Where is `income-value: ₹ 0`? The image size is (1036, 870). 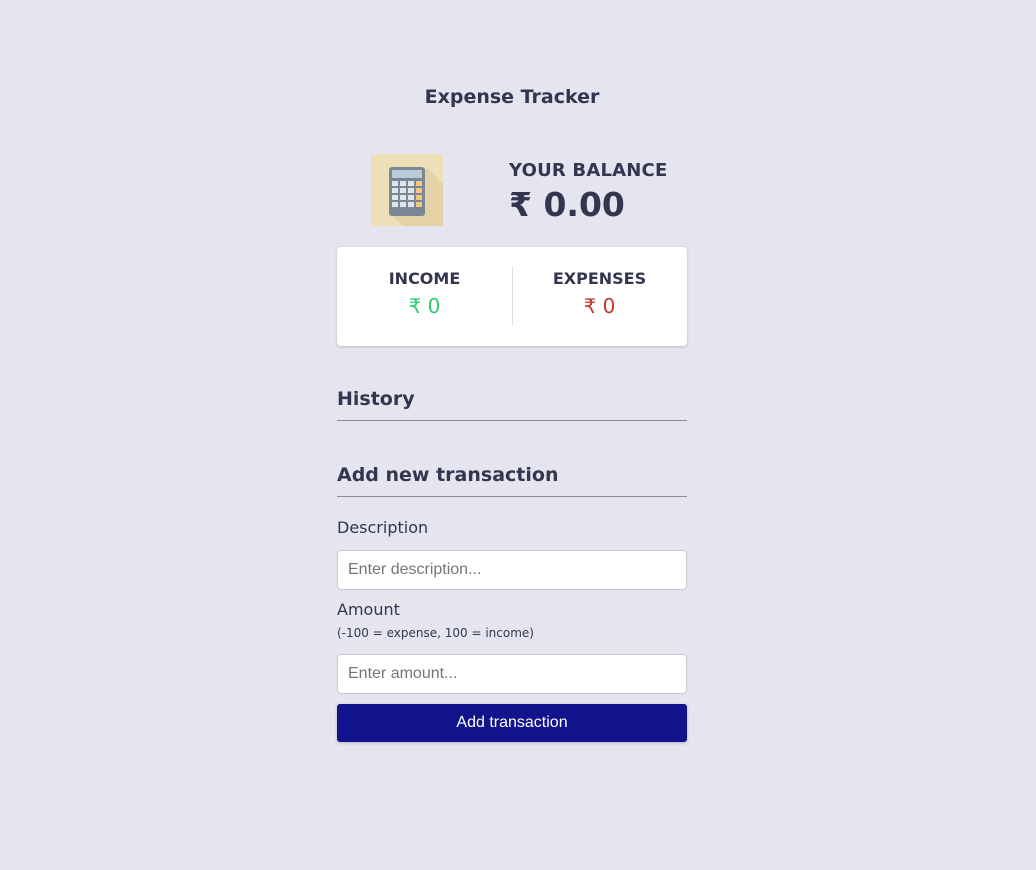
income-value: ₹ 0 is located at coordinates (424, 306).